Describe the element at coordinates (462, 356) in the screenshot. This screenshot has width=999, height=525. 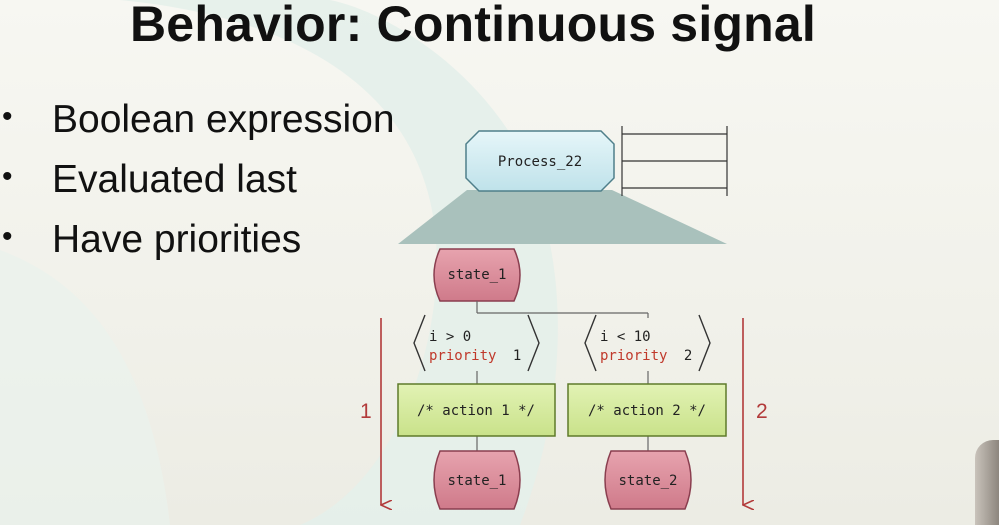
I see `priority-1-keyword: priority` at that location.